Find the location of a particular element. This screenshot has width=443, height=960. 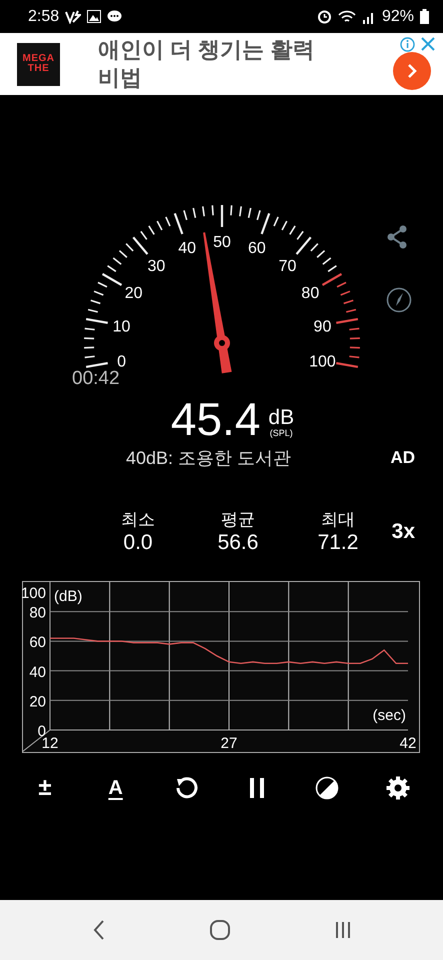

x-axis-title: (sec) is located at coordinates (389, 715).